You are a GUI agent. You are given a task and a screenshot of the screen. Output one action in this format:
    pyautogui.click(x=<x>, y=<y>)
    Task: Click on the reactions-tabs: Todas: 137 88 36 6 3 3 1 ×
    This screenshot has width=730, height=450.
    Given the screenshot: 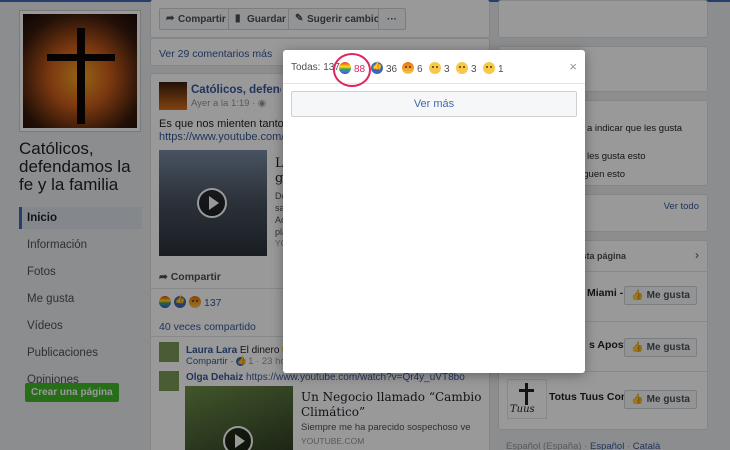 What is the action you would take?
    pyautogui.click(x=434, y=68)
    